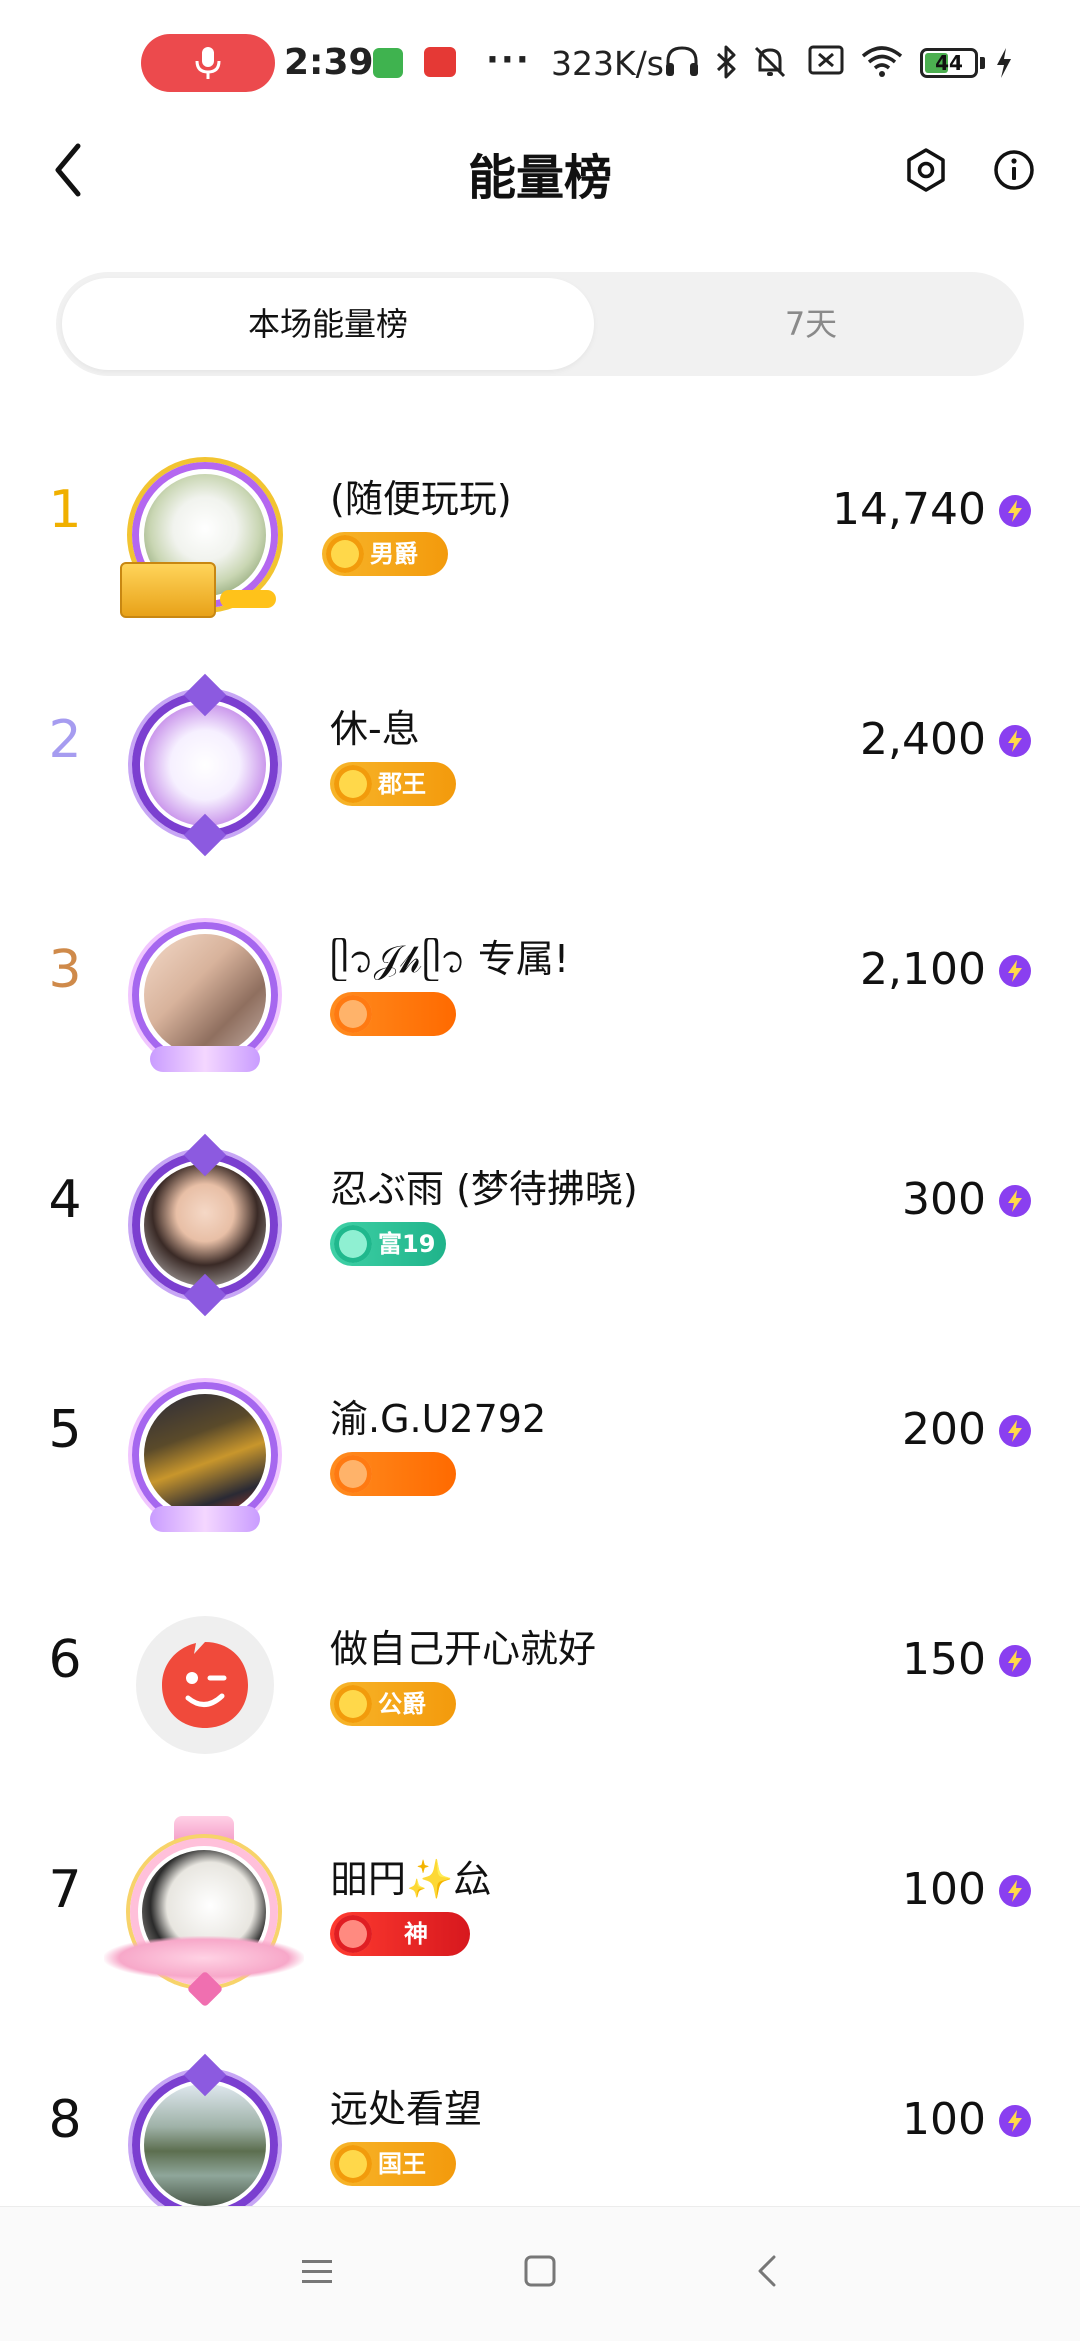 The image size is (1080, 2341). Describe the element at coordinates (65, 1200) in the screenshot. I see `rank-number: 4` at that location.